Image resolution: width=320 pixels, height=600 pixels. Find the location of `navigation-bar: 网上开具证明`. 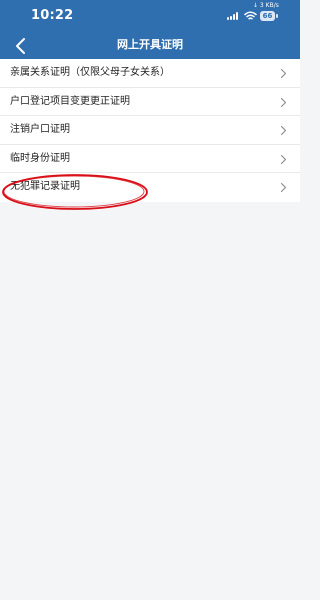

navigation-bar: 网上开具证明 is located at coordinates (150, 46).